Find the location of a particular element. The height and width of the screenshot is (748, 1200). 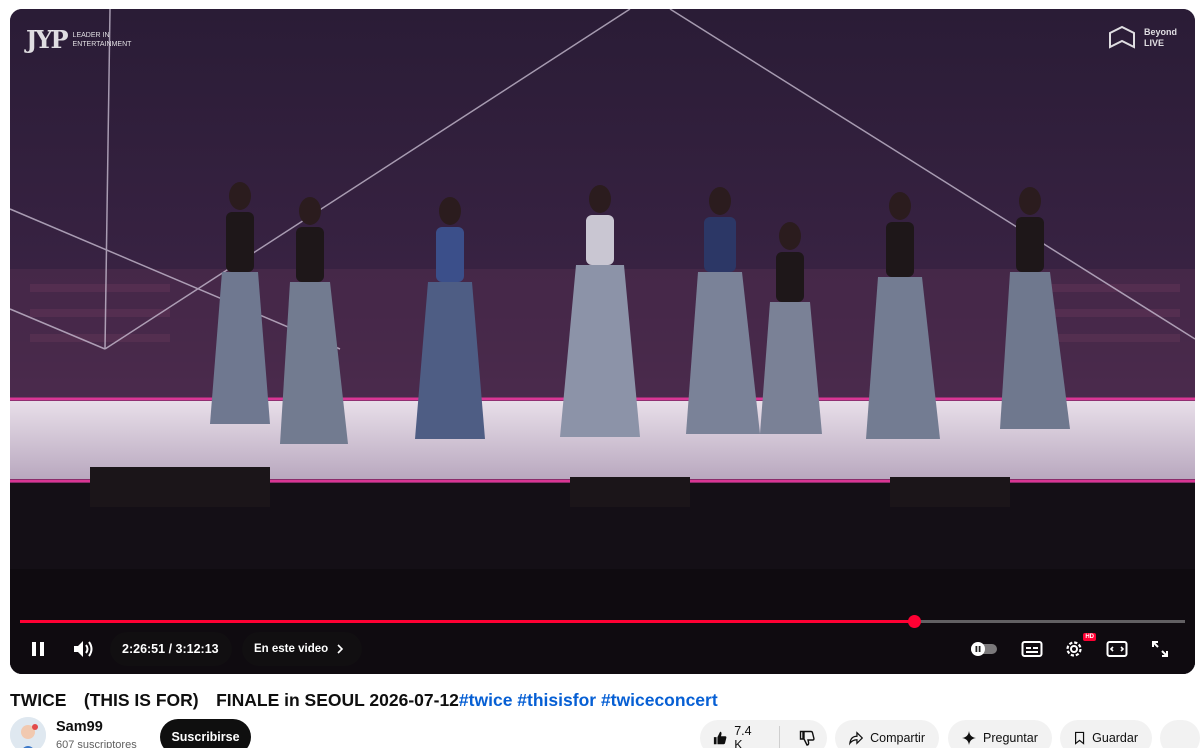

volume-icon is located at coordinates (83, 649).